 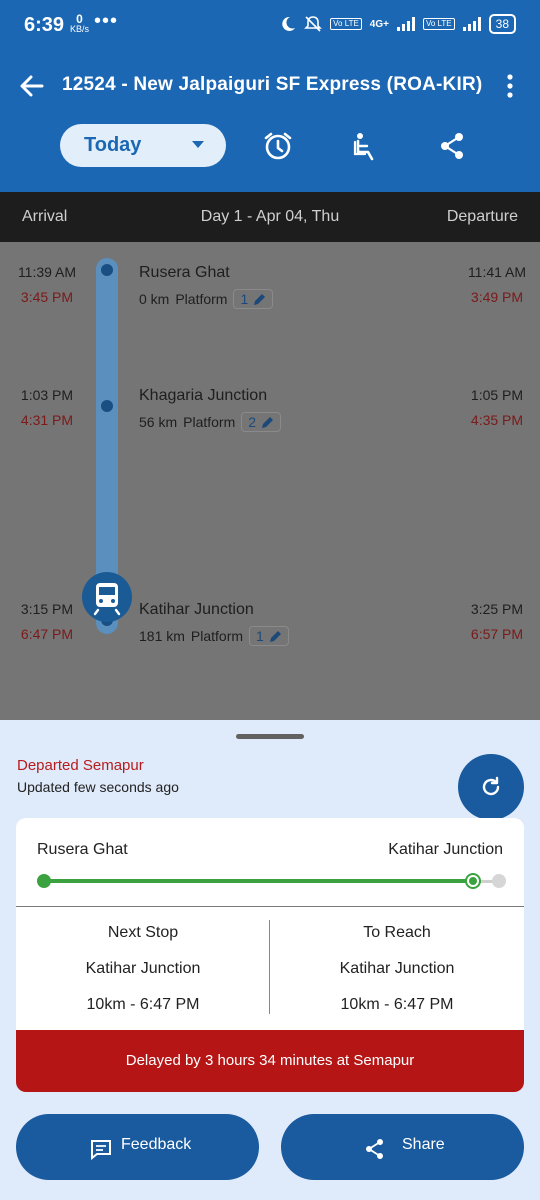 What do you see at coordinates (497, 634) in the screenshot?
I see `departure-actual: 6:57 PM` at bounding box center [497, 634].